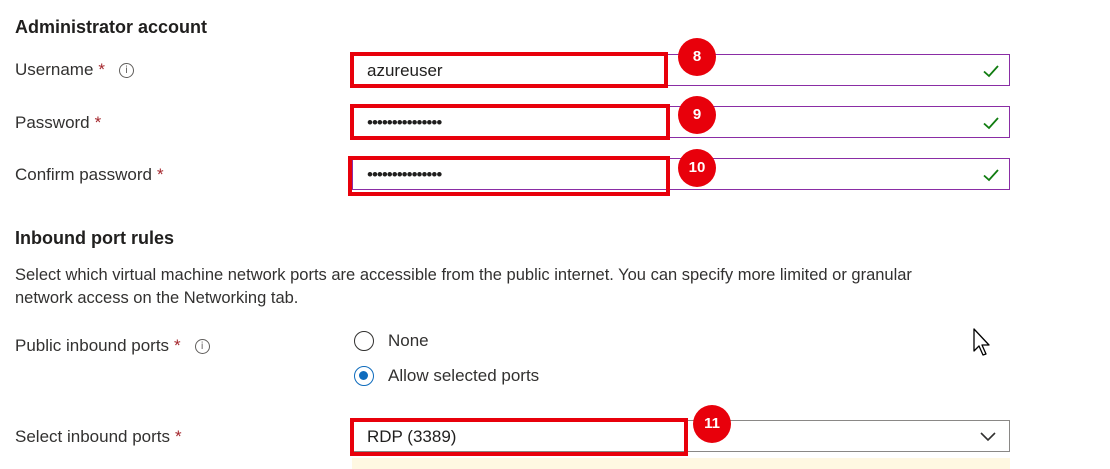 The height and width of the screenshot is (469, 1110). What do you see at coordinates (92, 436) in the screenshot?
I see `select-inbound-ports-label-text: Select inbound ports` at bounding box center [92, 436].